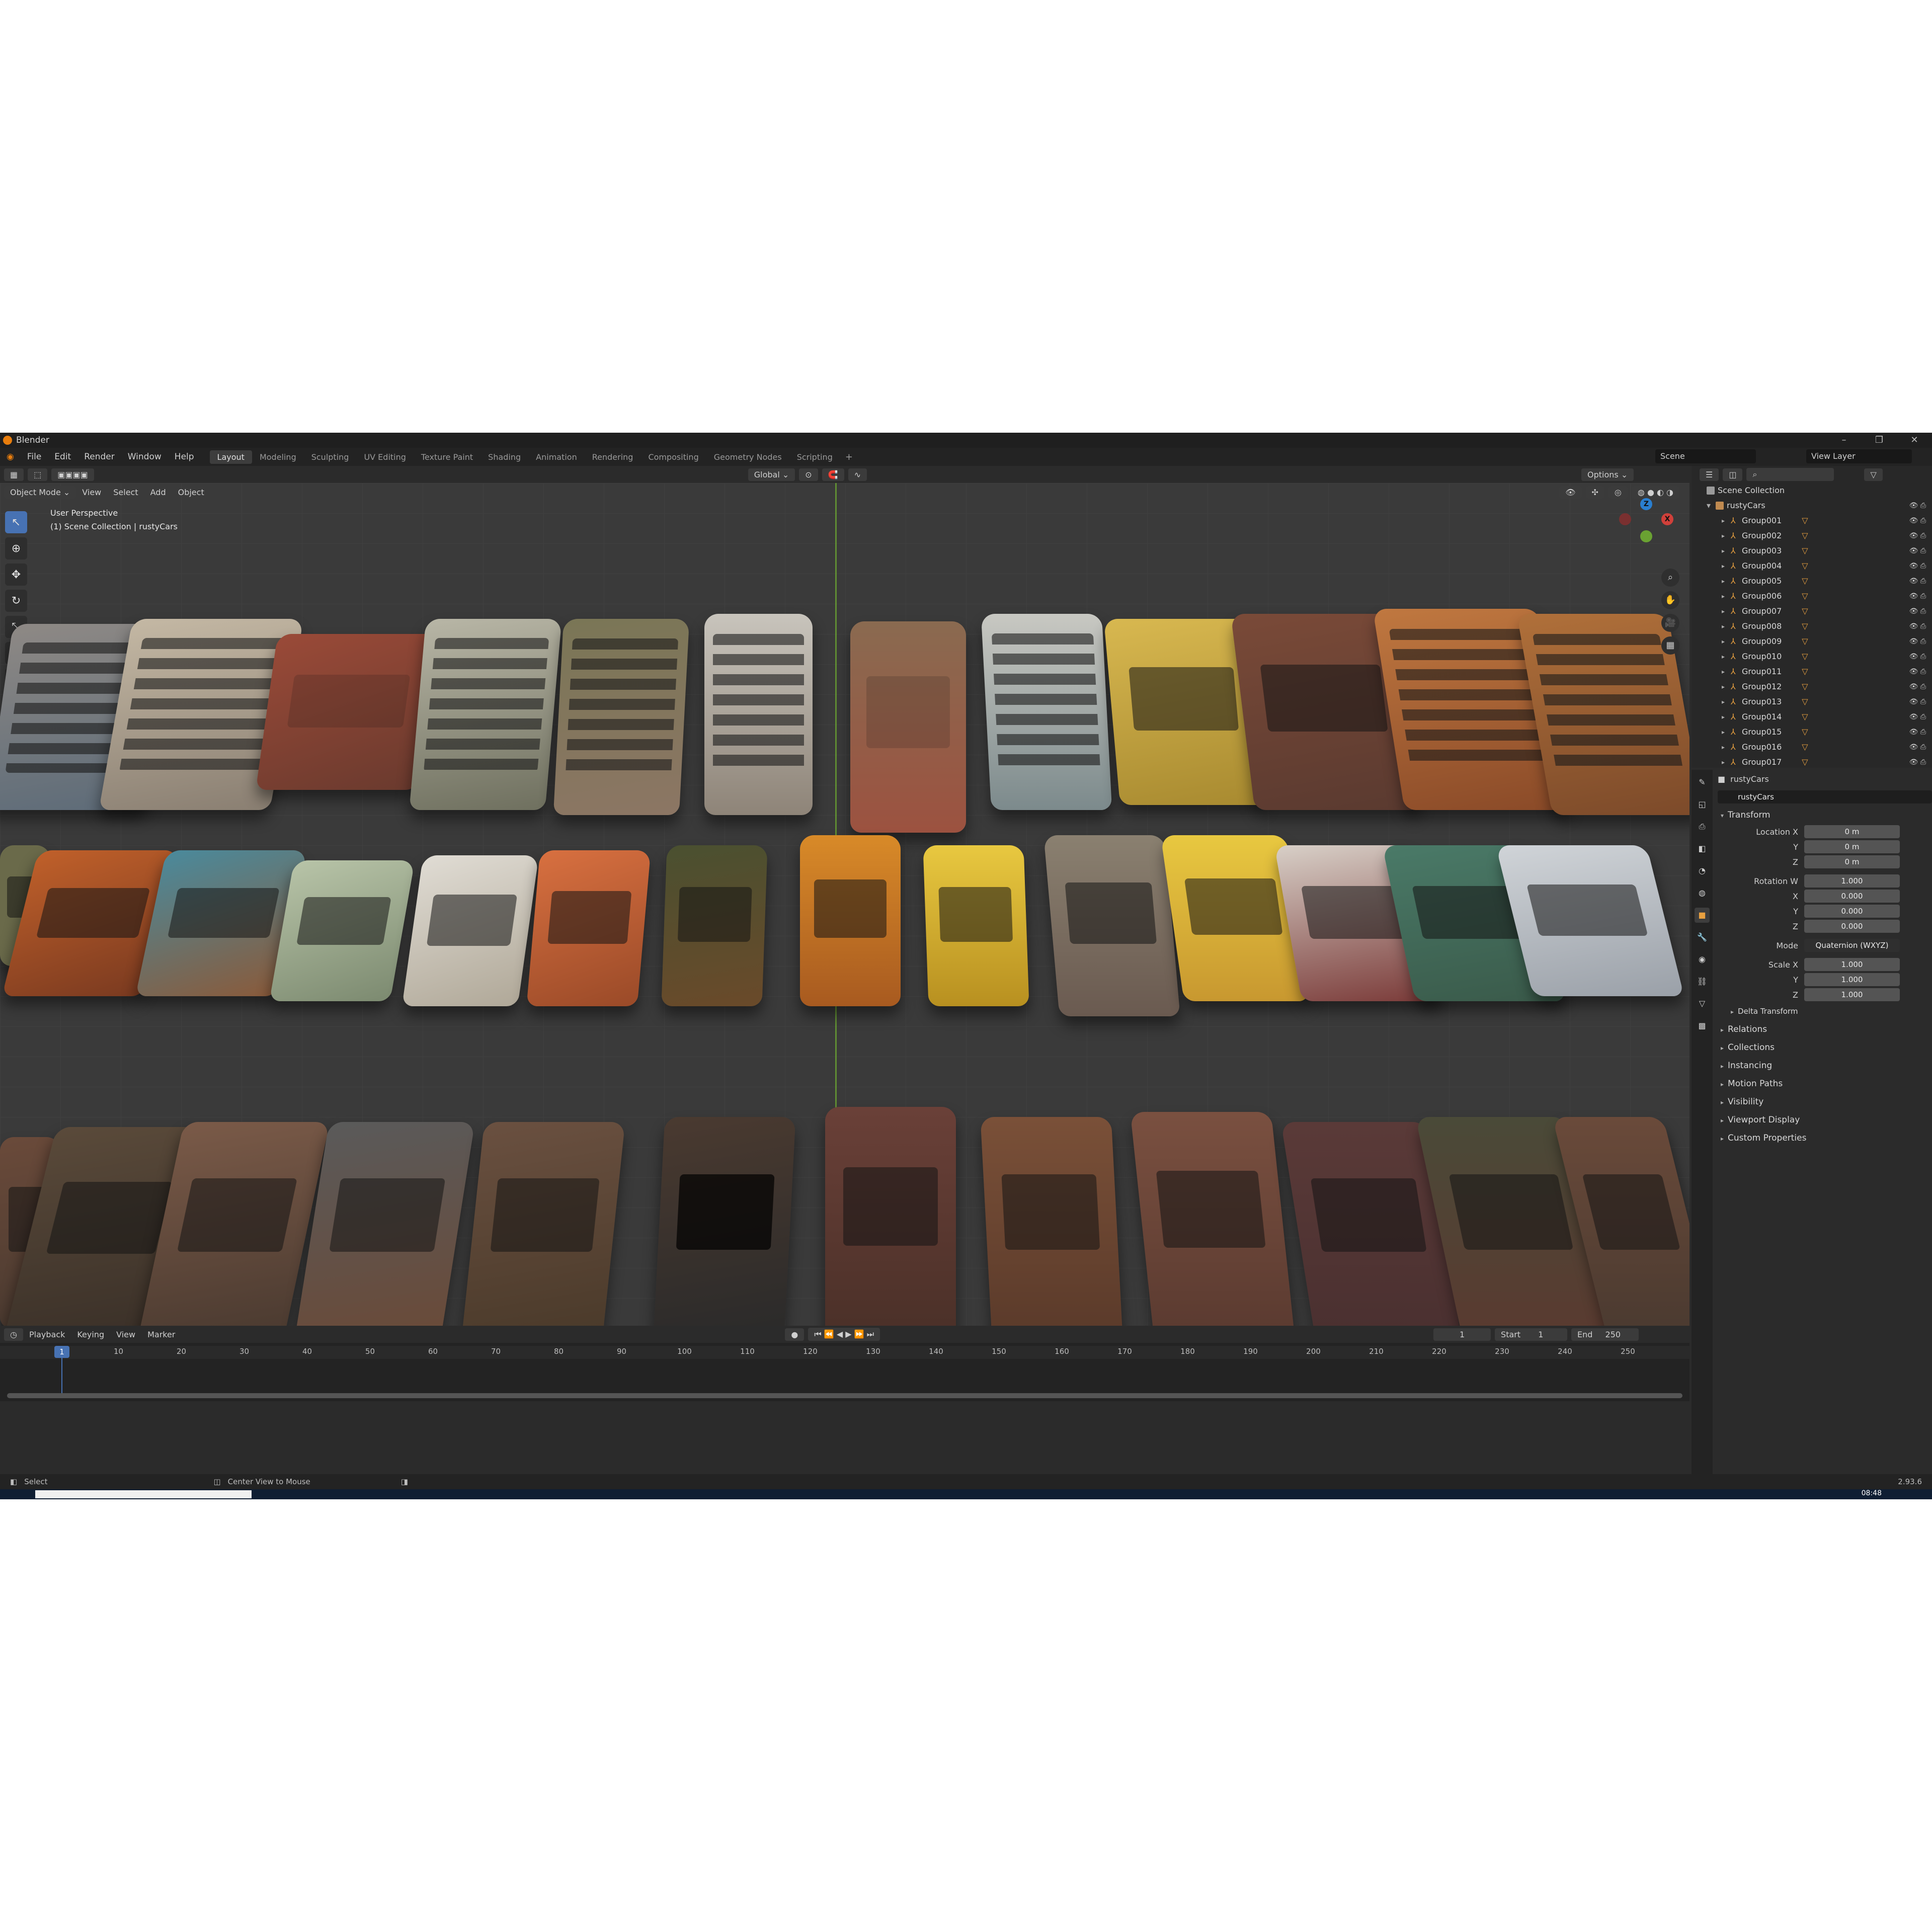 Image resolution: width=1932 pixels, height=1932 pixels. What do you see at coordinates (34, 457) in the screenshot?
I see `menu-file: File` at bounding box center [34, 457].